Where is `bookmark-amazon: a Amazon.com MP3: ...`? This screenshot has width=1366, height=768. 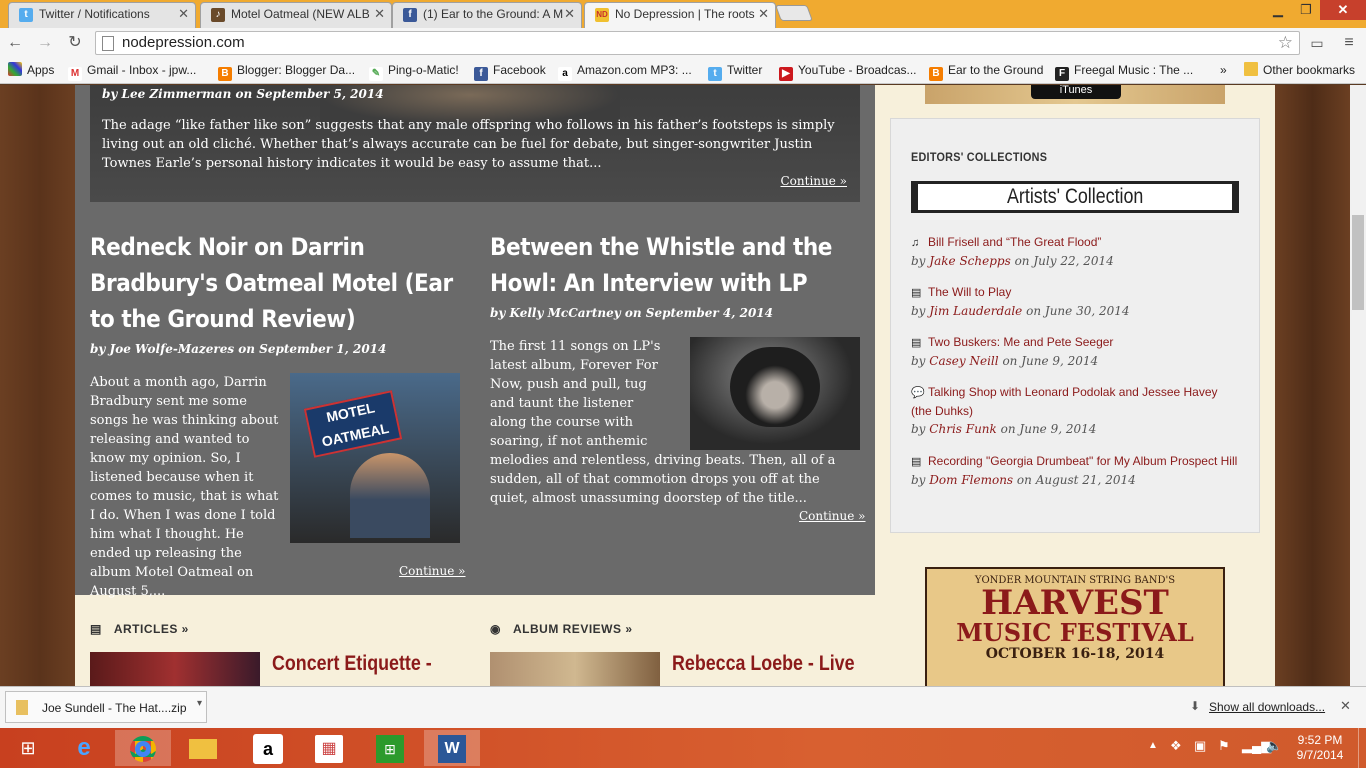 bookmark-amazon: a Amazon.com MP3: ... is located at coordinates (625, 71).